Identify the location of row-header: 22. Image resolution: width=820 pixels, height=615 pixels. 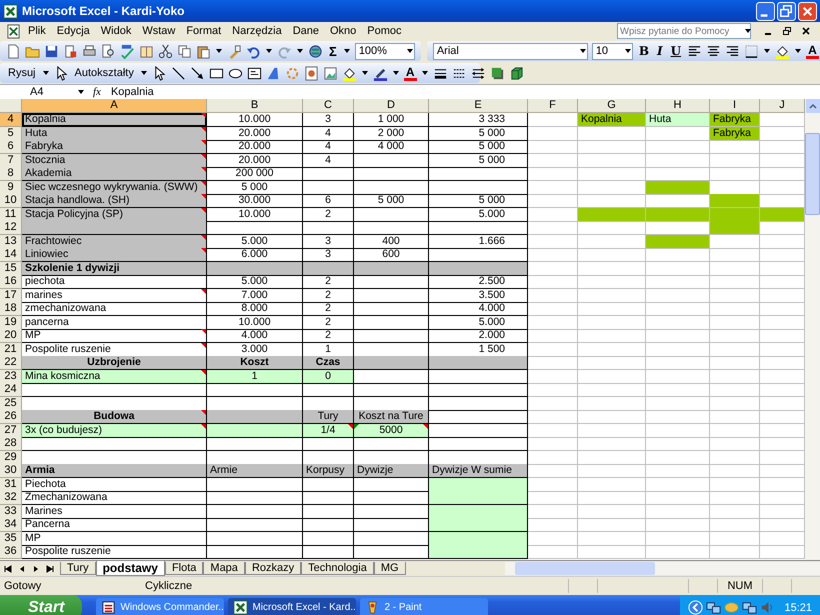
(11, 363).